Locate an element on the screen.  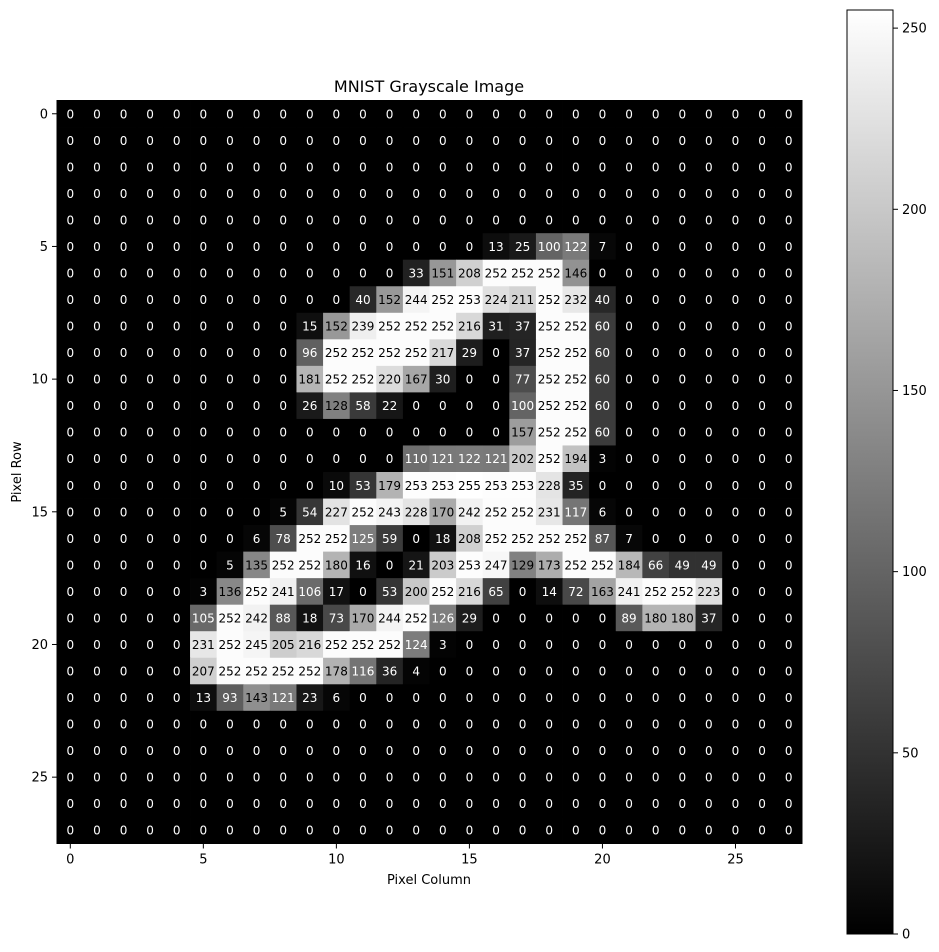
cell-value-label: 122 is located at coordinates (575, 247).